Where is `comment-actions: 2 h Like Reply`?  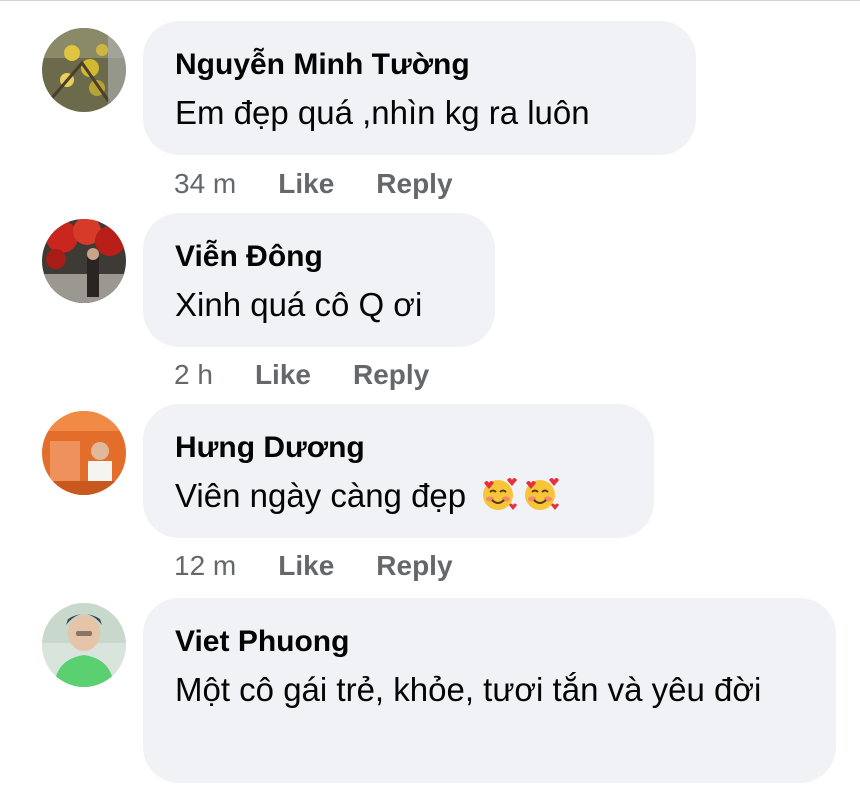
comment-actions: 2 h Like Reply is located at coordinates (301, 375).